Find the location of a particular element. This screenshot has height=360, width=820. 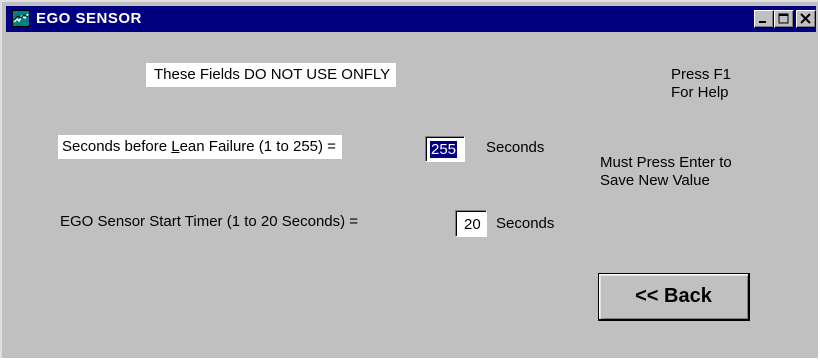

close-button is located at coordinates (806, 19).